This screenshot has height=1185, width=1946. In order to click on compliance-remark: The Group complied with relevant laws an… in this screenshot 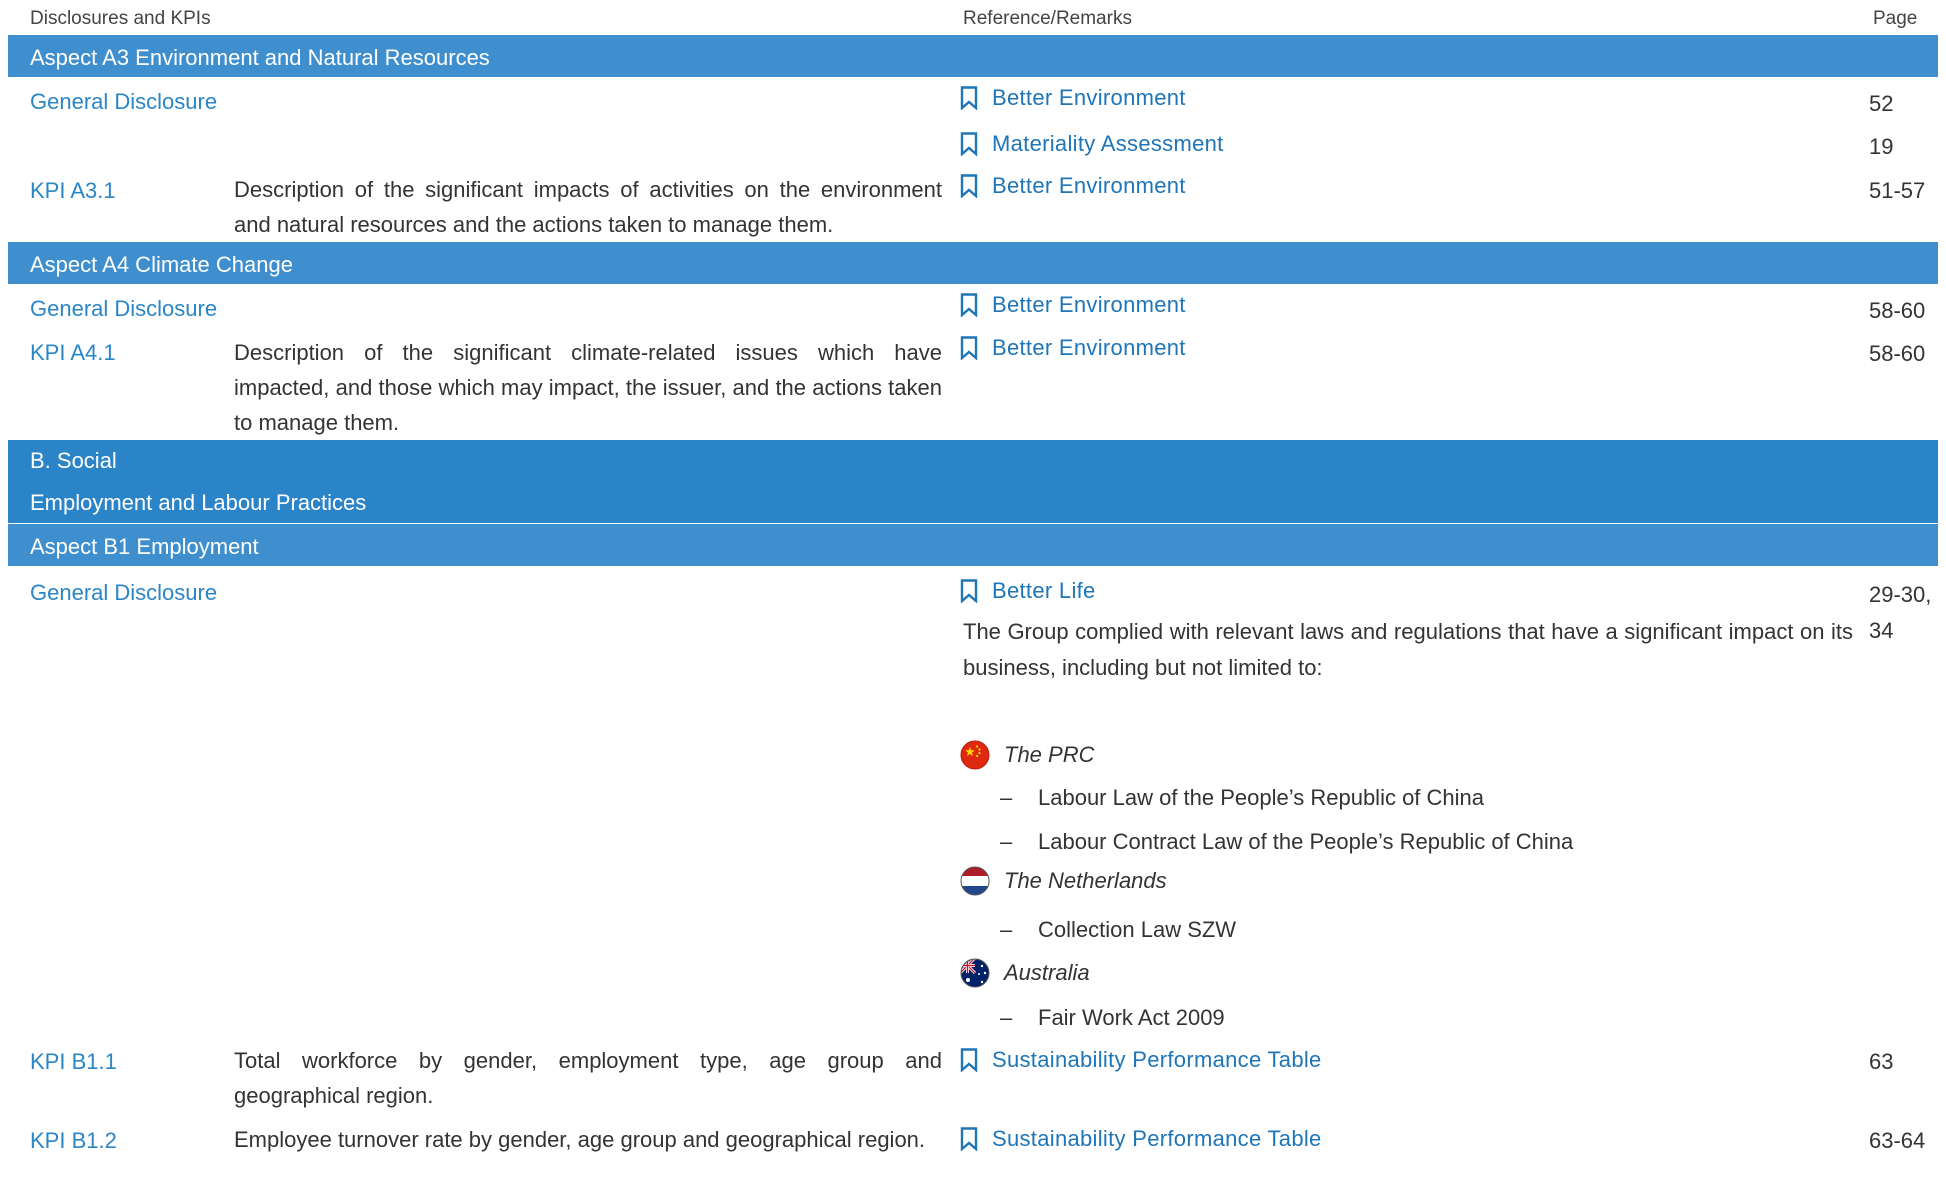, I will do `click(1408, 649)`.